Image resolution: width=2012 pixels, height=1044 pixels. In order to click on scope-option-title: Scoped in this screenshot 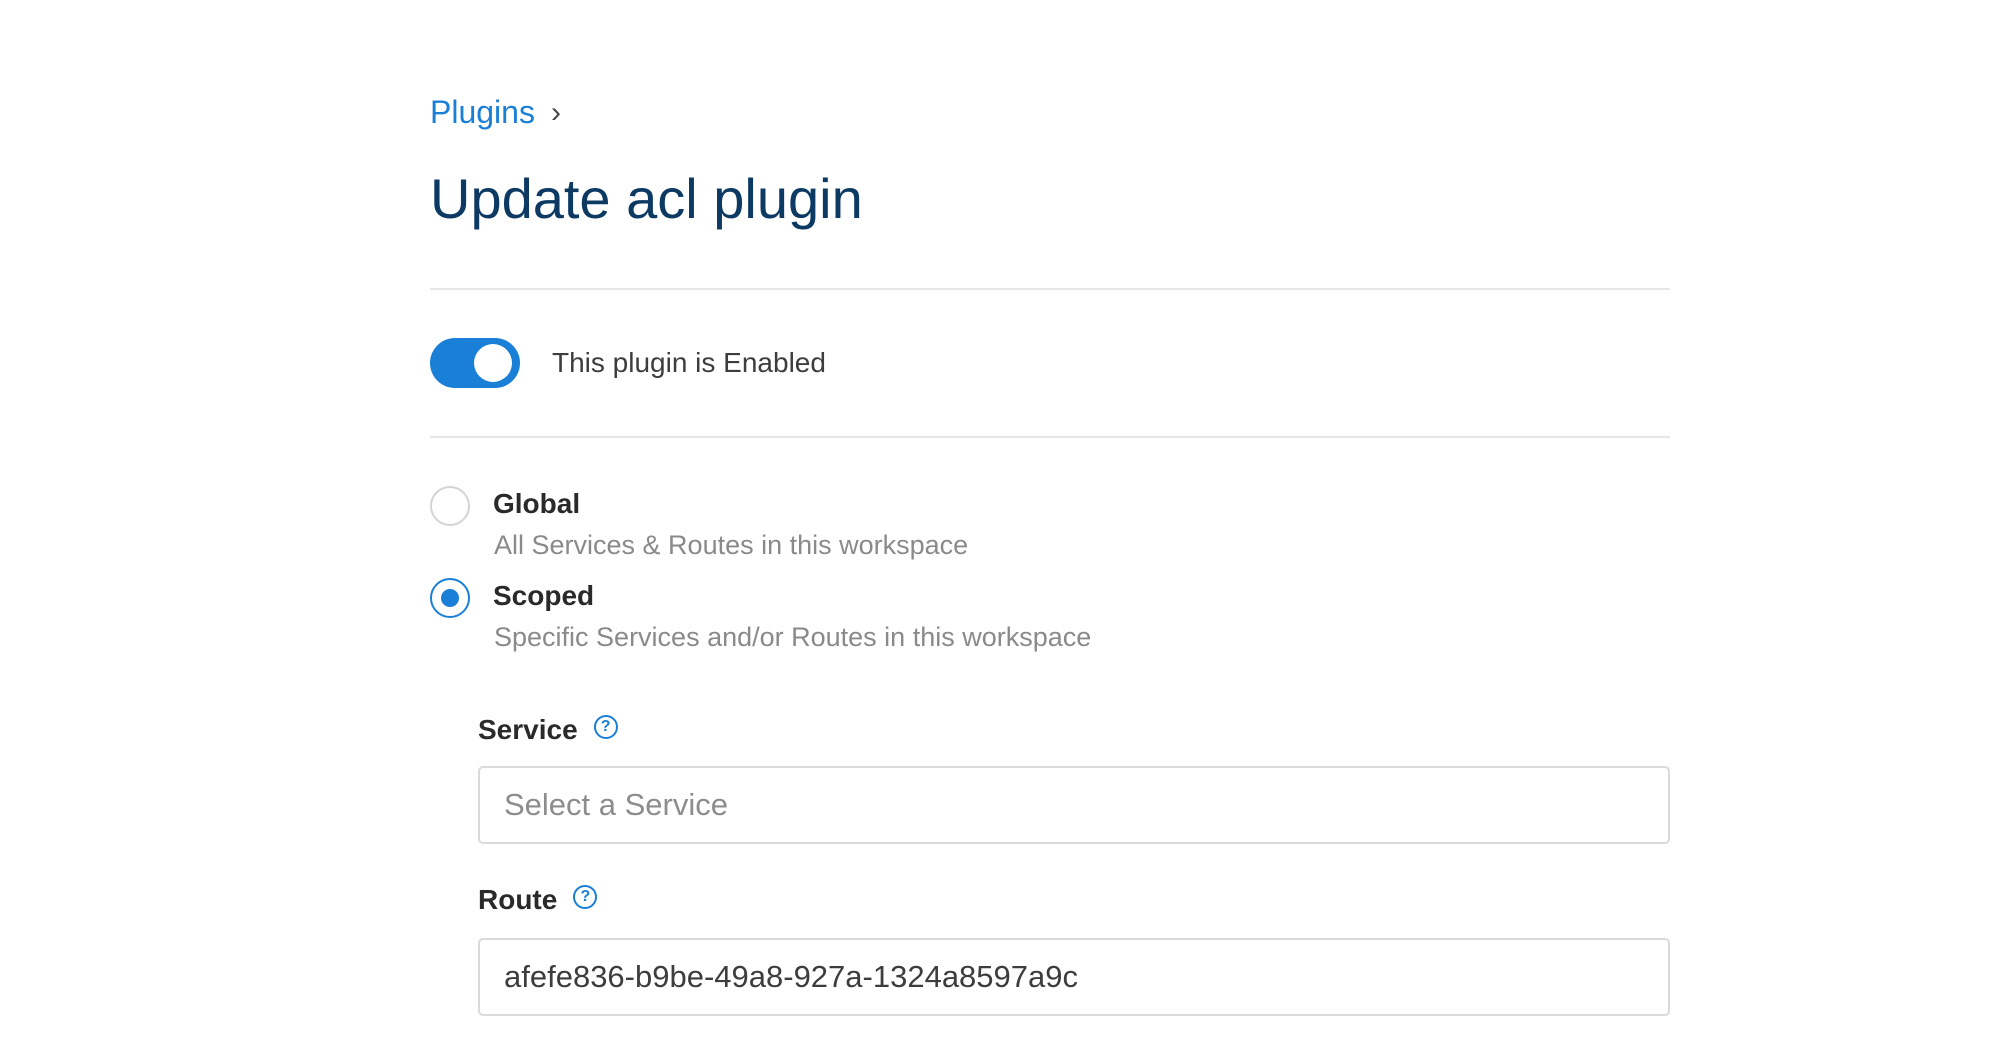, I will do `click(544, 595)`.